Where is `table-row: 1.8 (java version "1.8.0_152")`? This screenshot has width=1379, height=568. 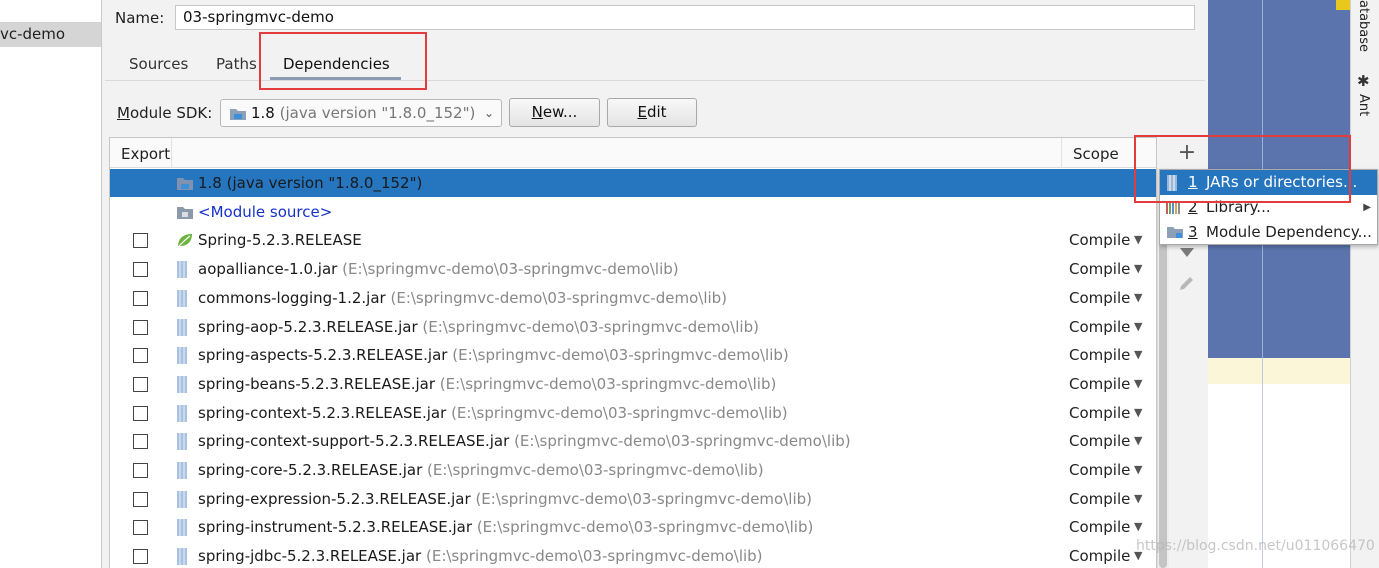
table-row: 1.8 (java version "1.8.0_152") is located at coordinates (633, 183).